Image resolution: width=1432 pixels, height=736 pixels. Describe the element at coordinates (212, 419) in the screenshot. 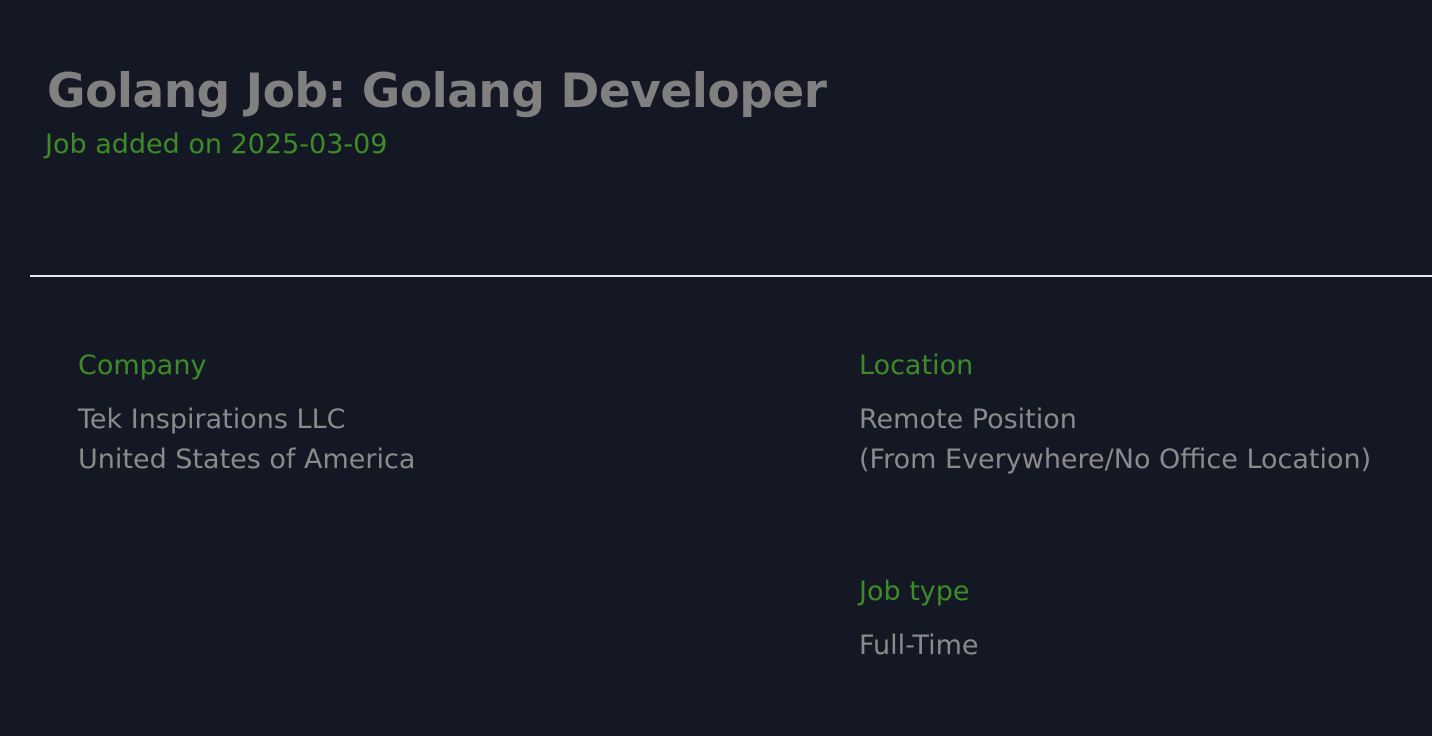

I see `company-name: Tek Inspirations LLC` at that location.